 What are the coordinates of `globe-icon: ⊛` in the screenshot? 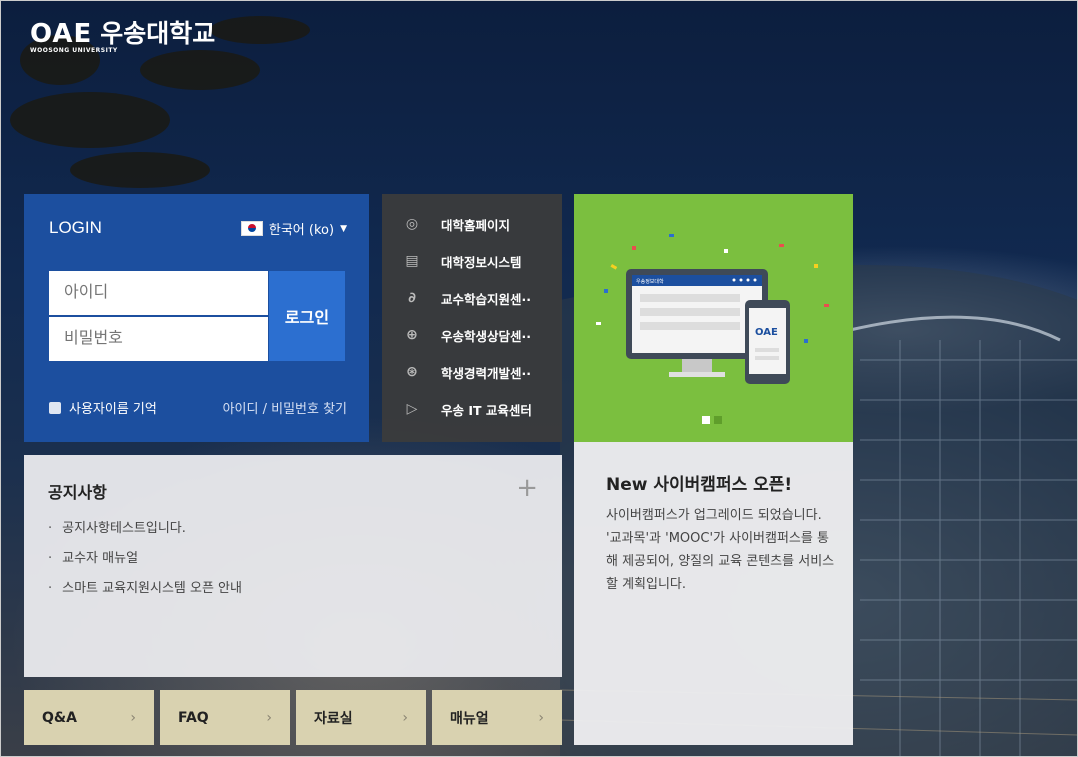 It's located at (412, 372).